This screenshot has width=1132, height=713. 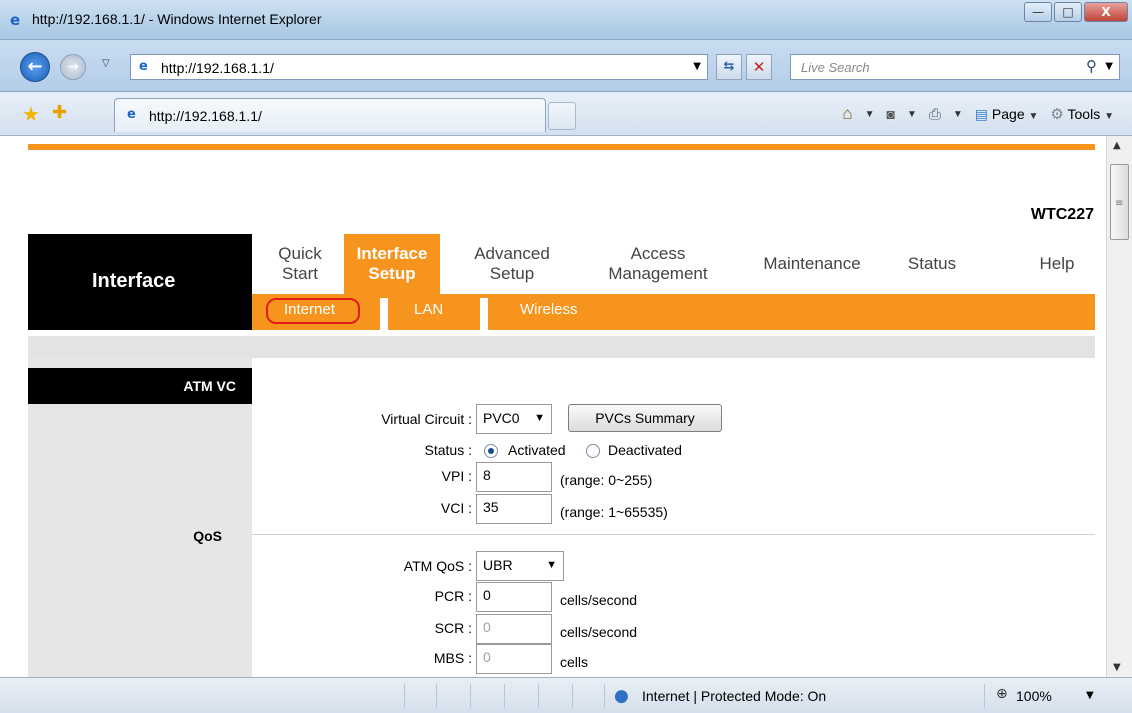 What do you see at coordinates (912, 114) in the screenshot?
I see `feeds-dropdown-icon: ▼` at bounding box center [912, 114].